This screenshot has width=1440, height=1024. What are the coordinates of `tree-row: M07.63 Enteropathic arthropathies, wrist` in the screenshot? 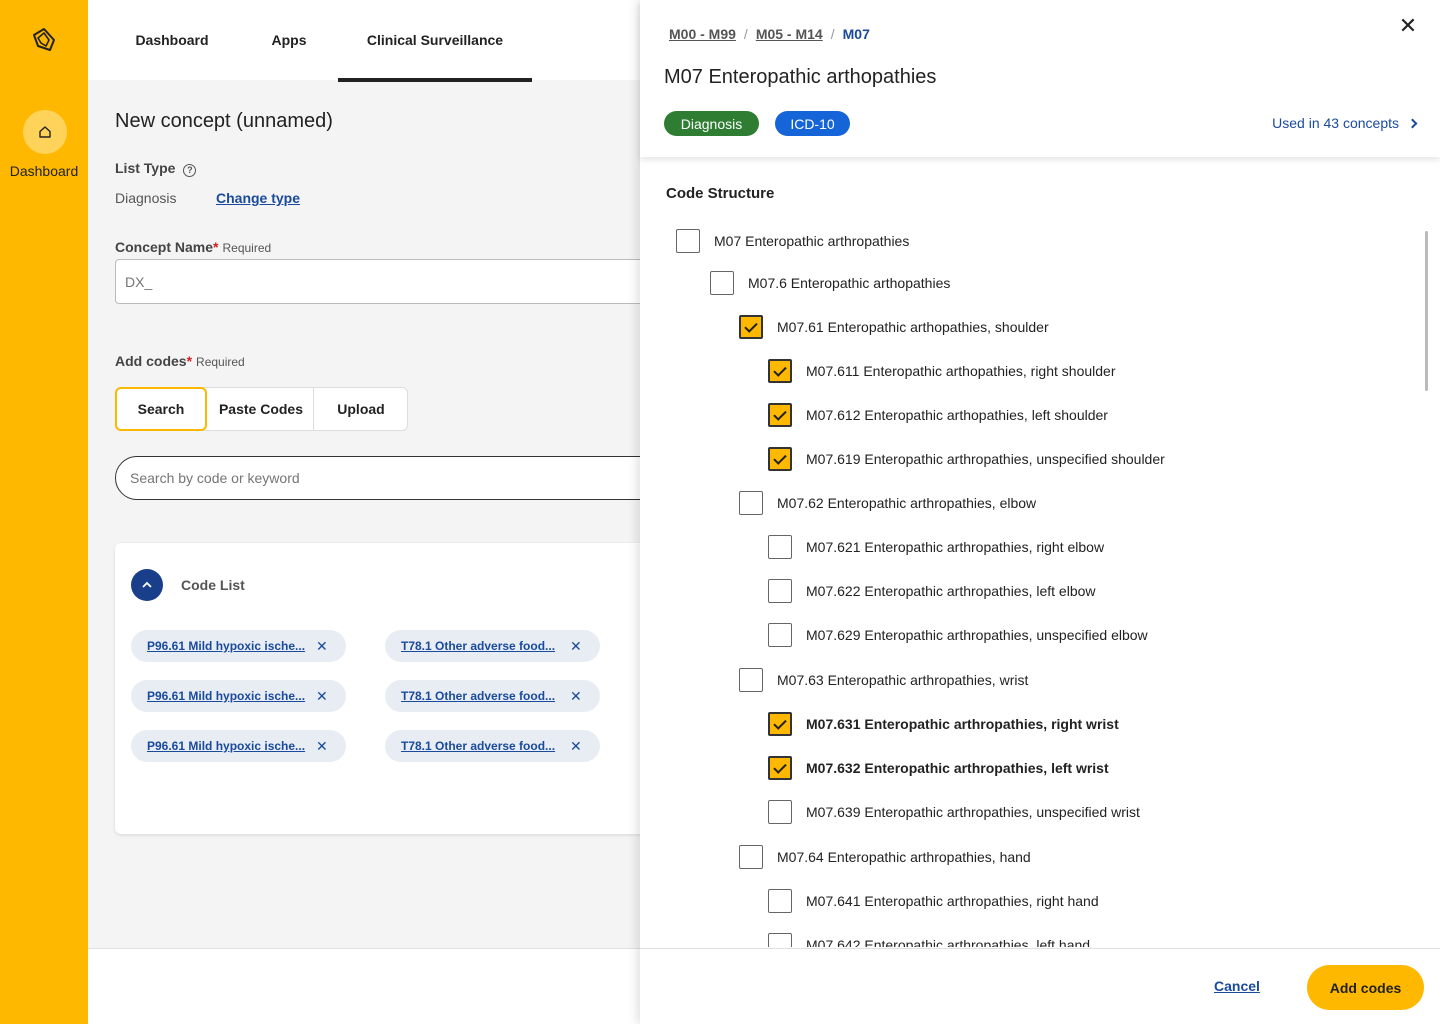 It's located at (883, 680).